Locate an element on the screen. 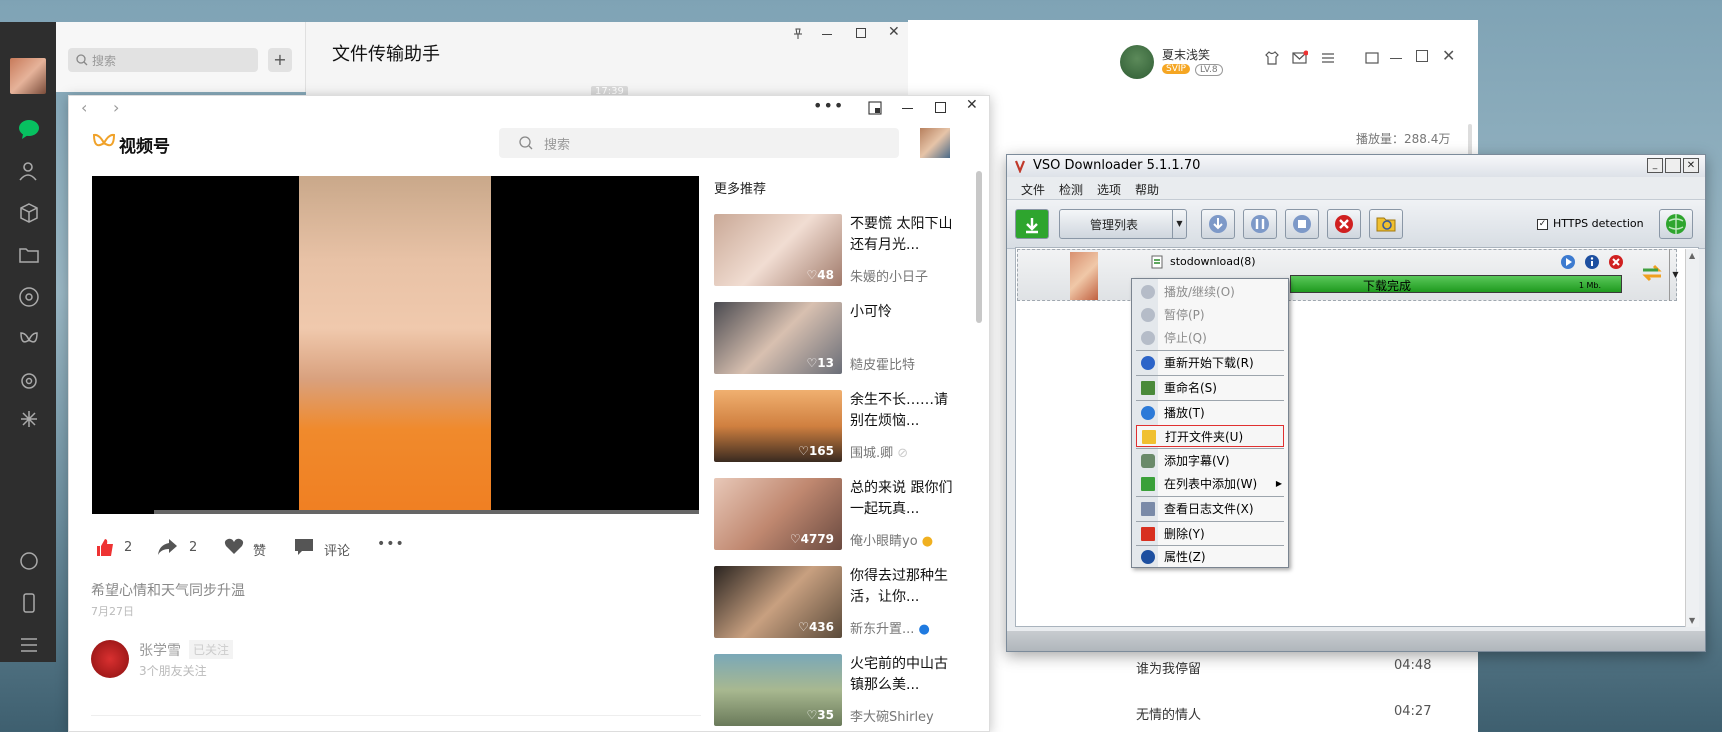 This screenshot has height=732, width=1722. more-icon: ••• is located at coordinates (391, 544).